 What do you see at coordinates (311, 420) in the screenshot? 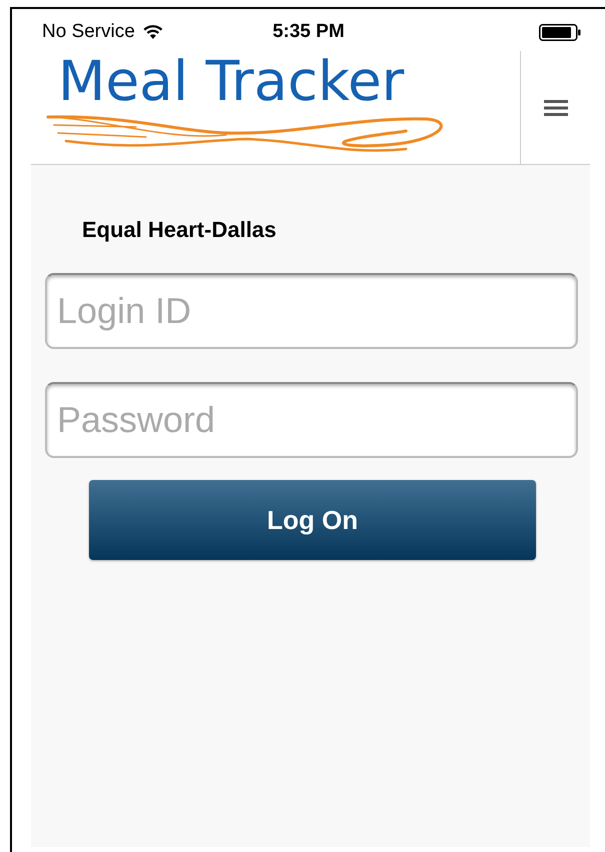
I see `password-field: Password` at bounding box center [311, 420].